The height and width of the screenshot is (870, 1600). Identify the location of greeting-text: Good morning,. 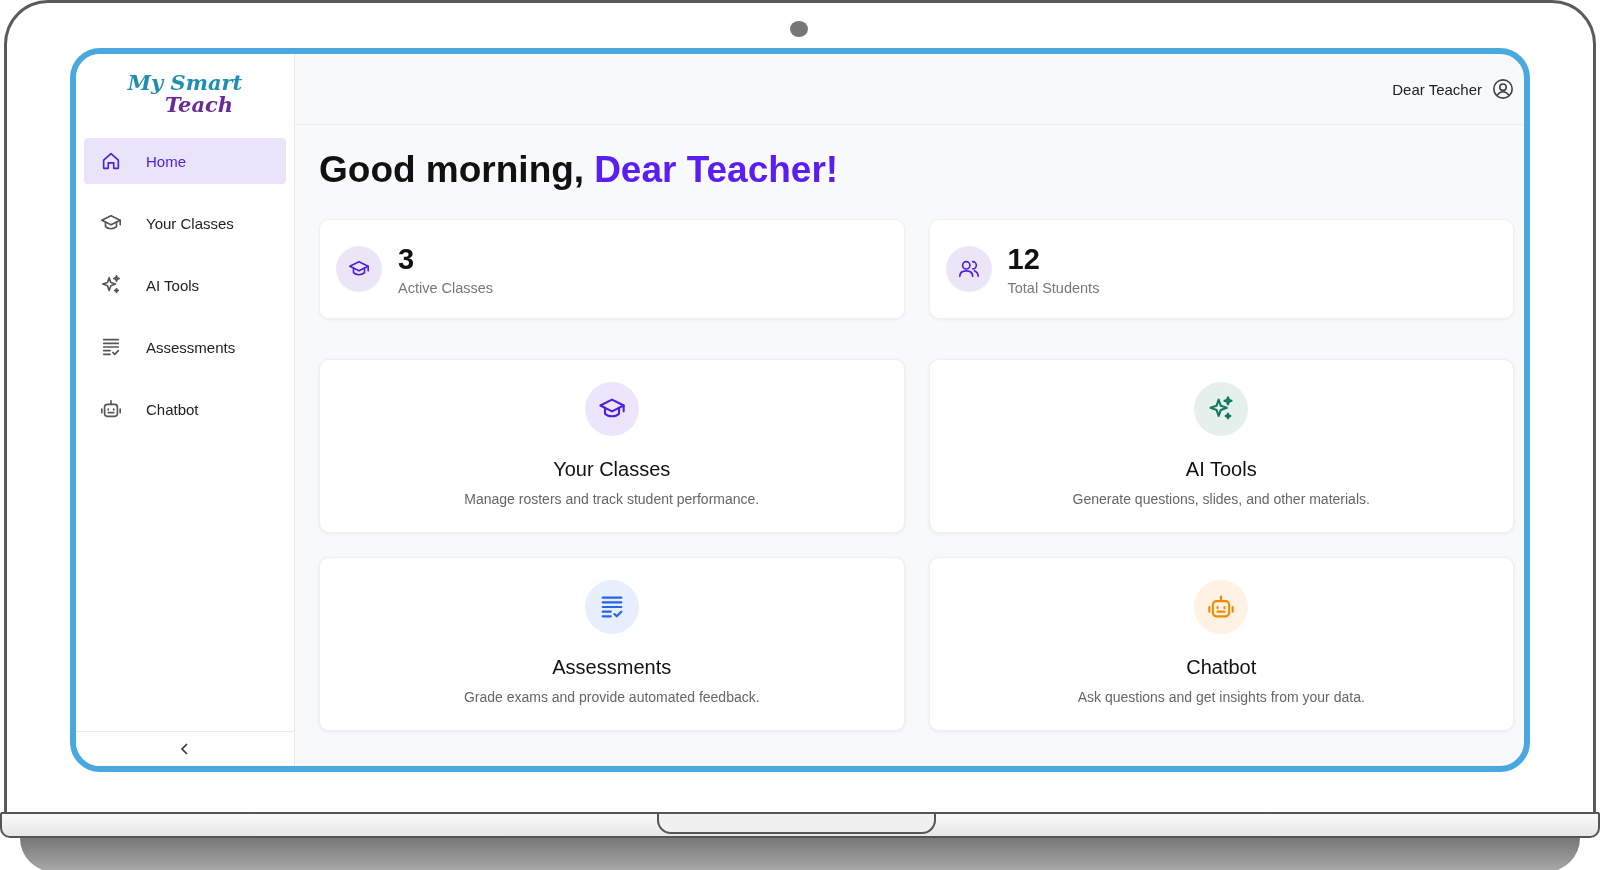
(452, 170).